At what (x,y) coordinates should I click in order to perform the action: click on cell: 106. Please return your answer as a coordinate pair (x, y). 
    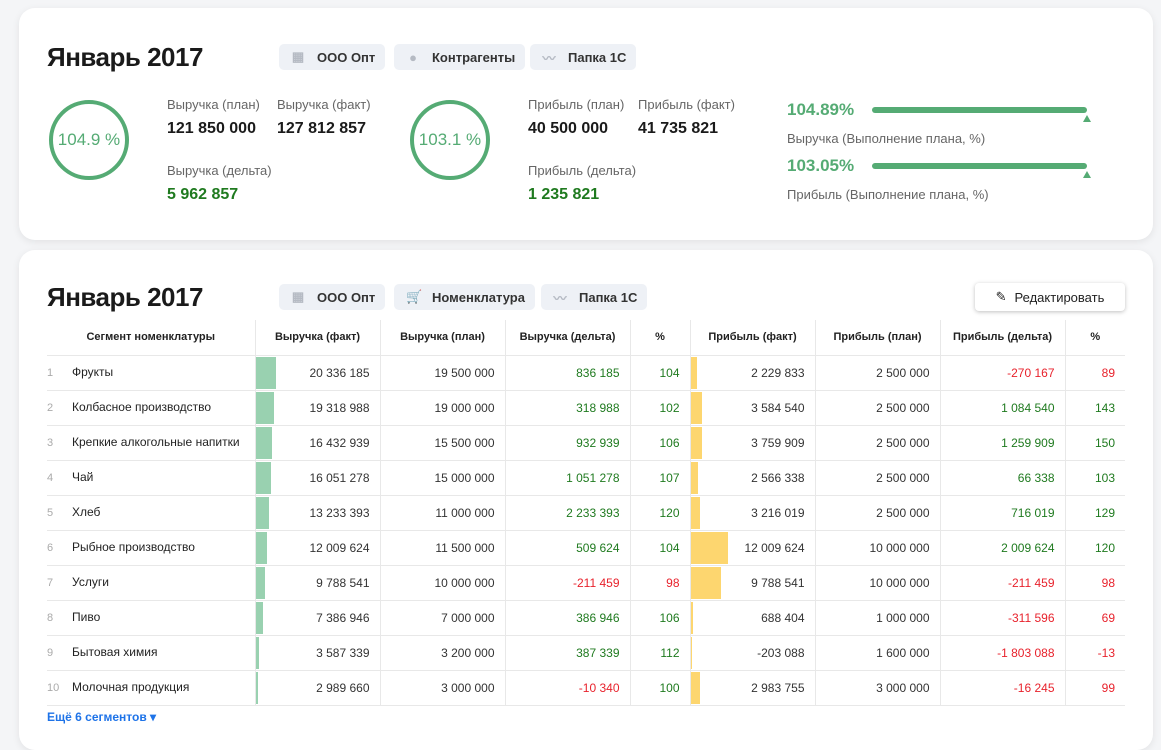
    Looking at the image, I should click on (660, 443).